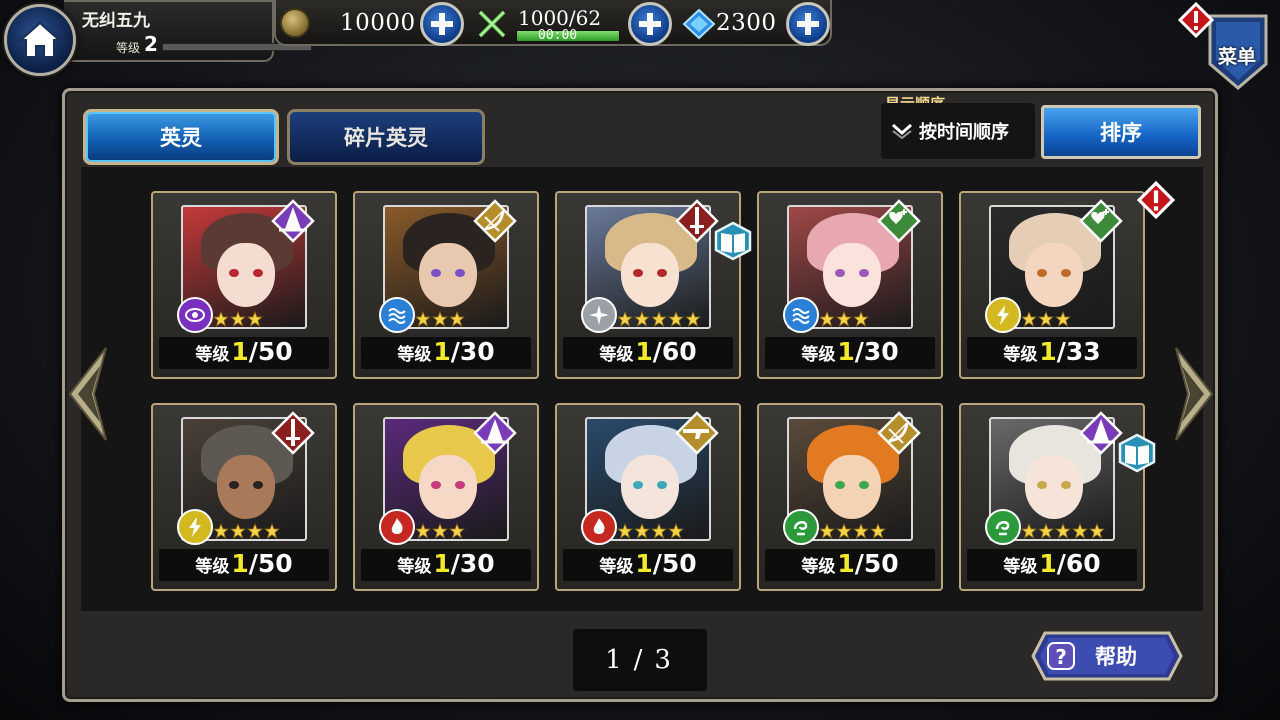 The image size is (1280, 720). Describe the element at coordinates (699, 24) in the screenshot. I see `gem-icon` at that location.